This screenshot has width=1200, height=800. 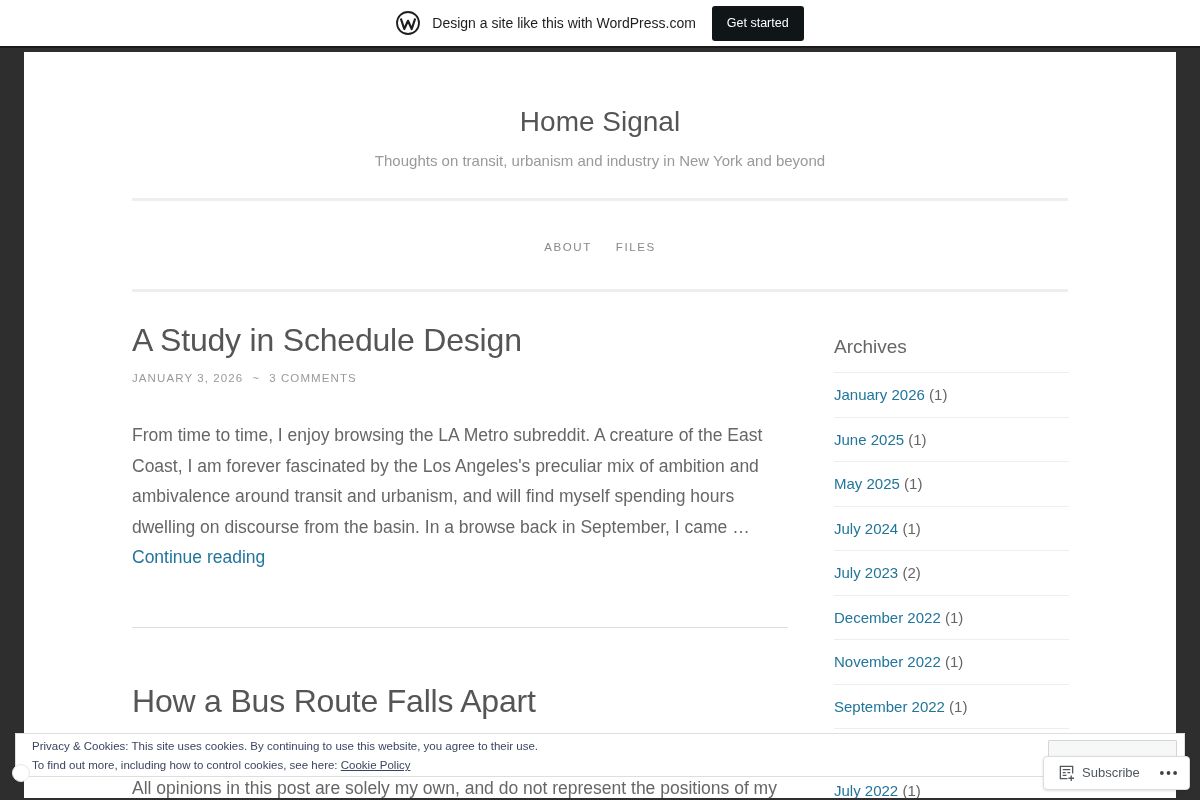 What do you see at coordinates (600, 122) in the screenshot?
I see `site-title: Home Signal` at bounding box center [600, 122].